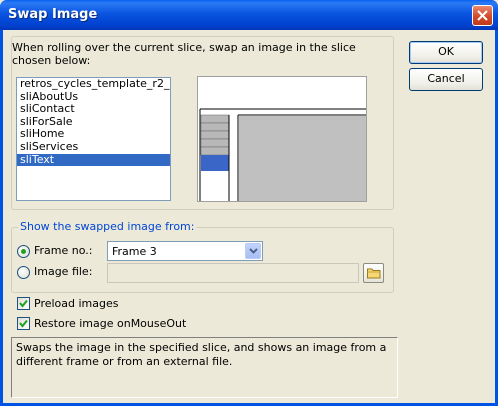 The image size is (498, 406). Describe the element at coordinates (446, 52) in the screenshot. I see `ok-button: OK` at that location.